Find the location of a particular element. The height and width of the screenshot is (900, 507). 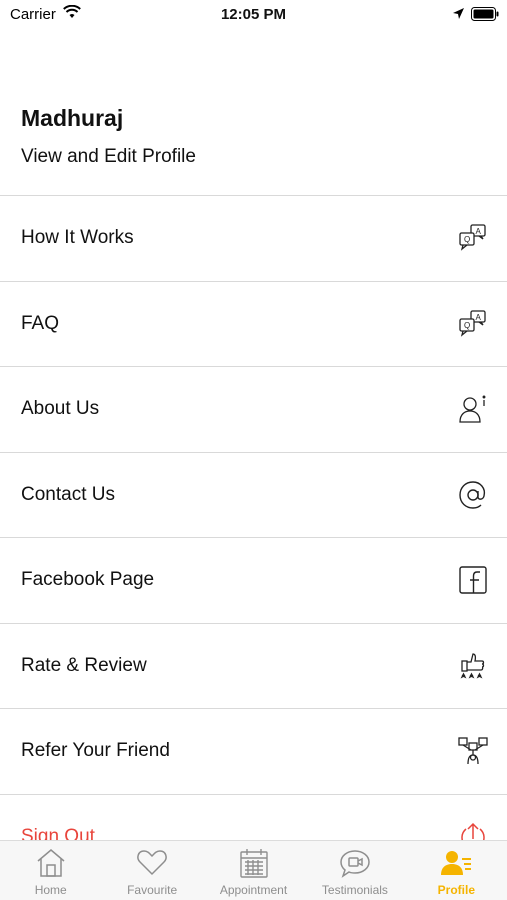

location-arrow-icon is located at coordinates (458, 16).